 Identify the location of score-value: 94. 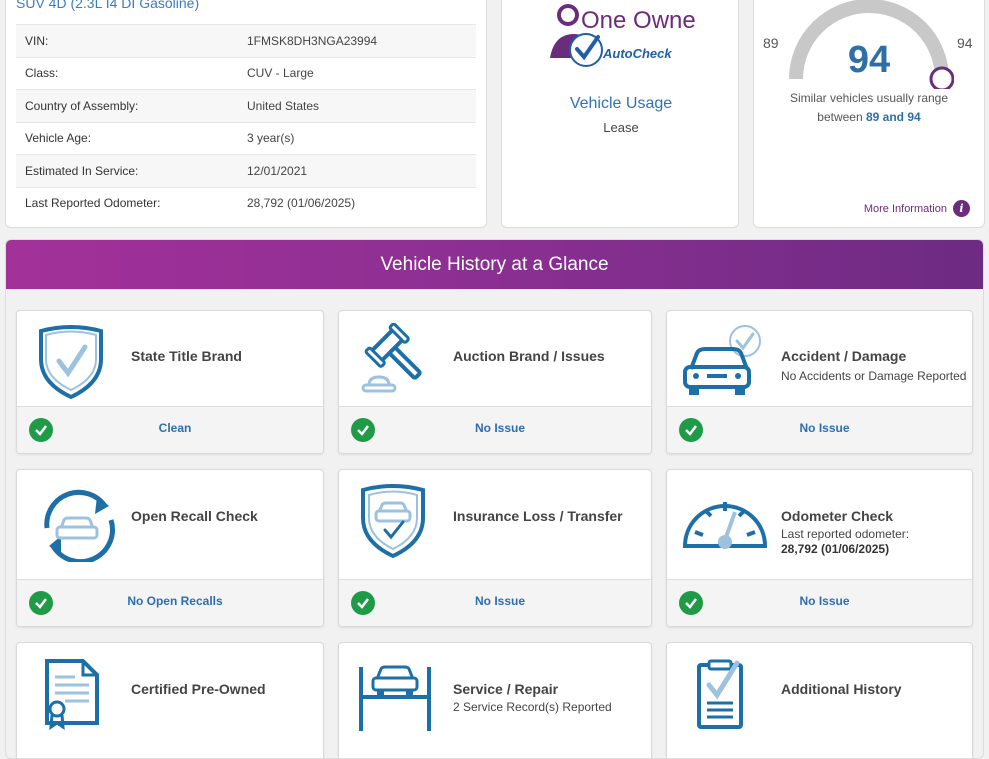
(869, 60).